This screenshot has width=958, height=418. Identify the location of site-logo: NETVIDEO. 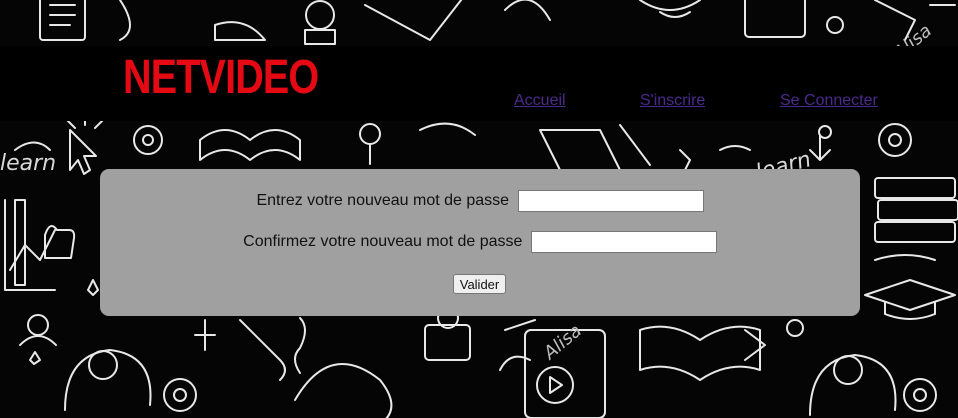
(221, 76).